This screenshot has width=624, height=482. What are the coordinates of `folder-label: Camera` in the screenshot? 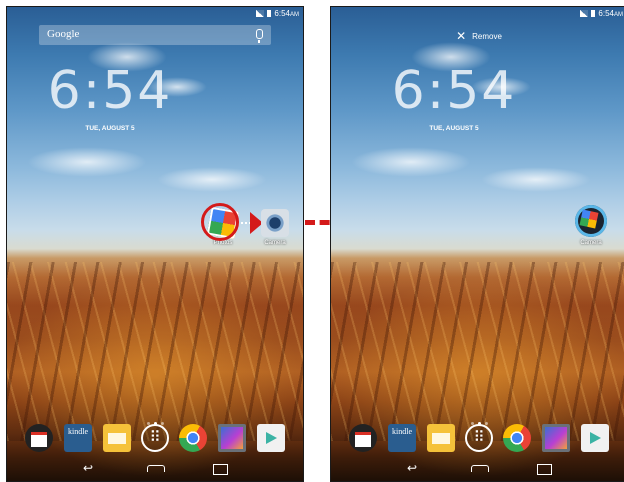 It's located at (591, 243).